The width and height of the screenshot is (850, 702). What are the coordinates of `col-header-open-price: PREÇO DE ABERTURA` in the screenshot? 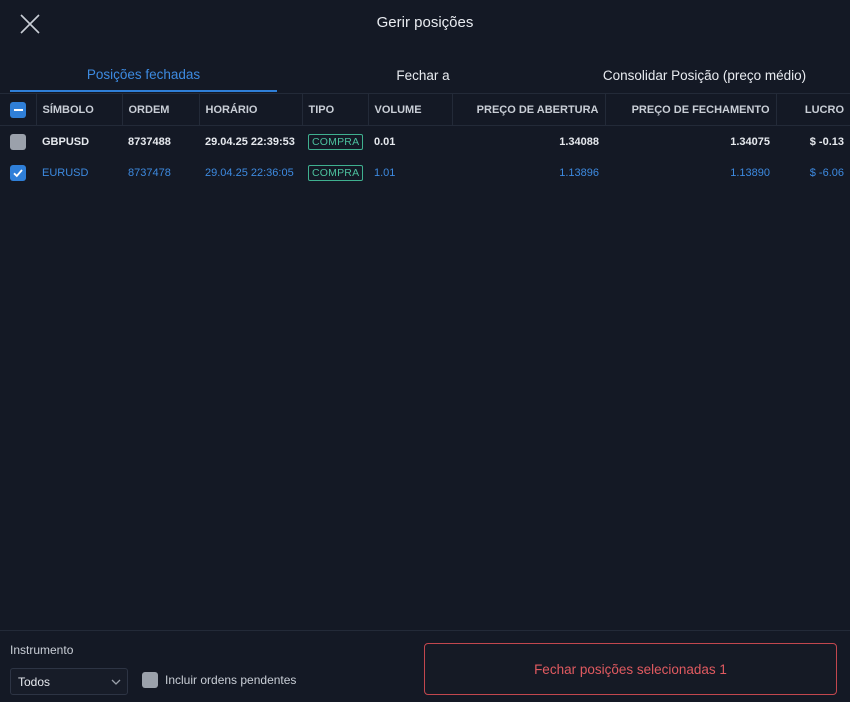 It's located at (529, 109).